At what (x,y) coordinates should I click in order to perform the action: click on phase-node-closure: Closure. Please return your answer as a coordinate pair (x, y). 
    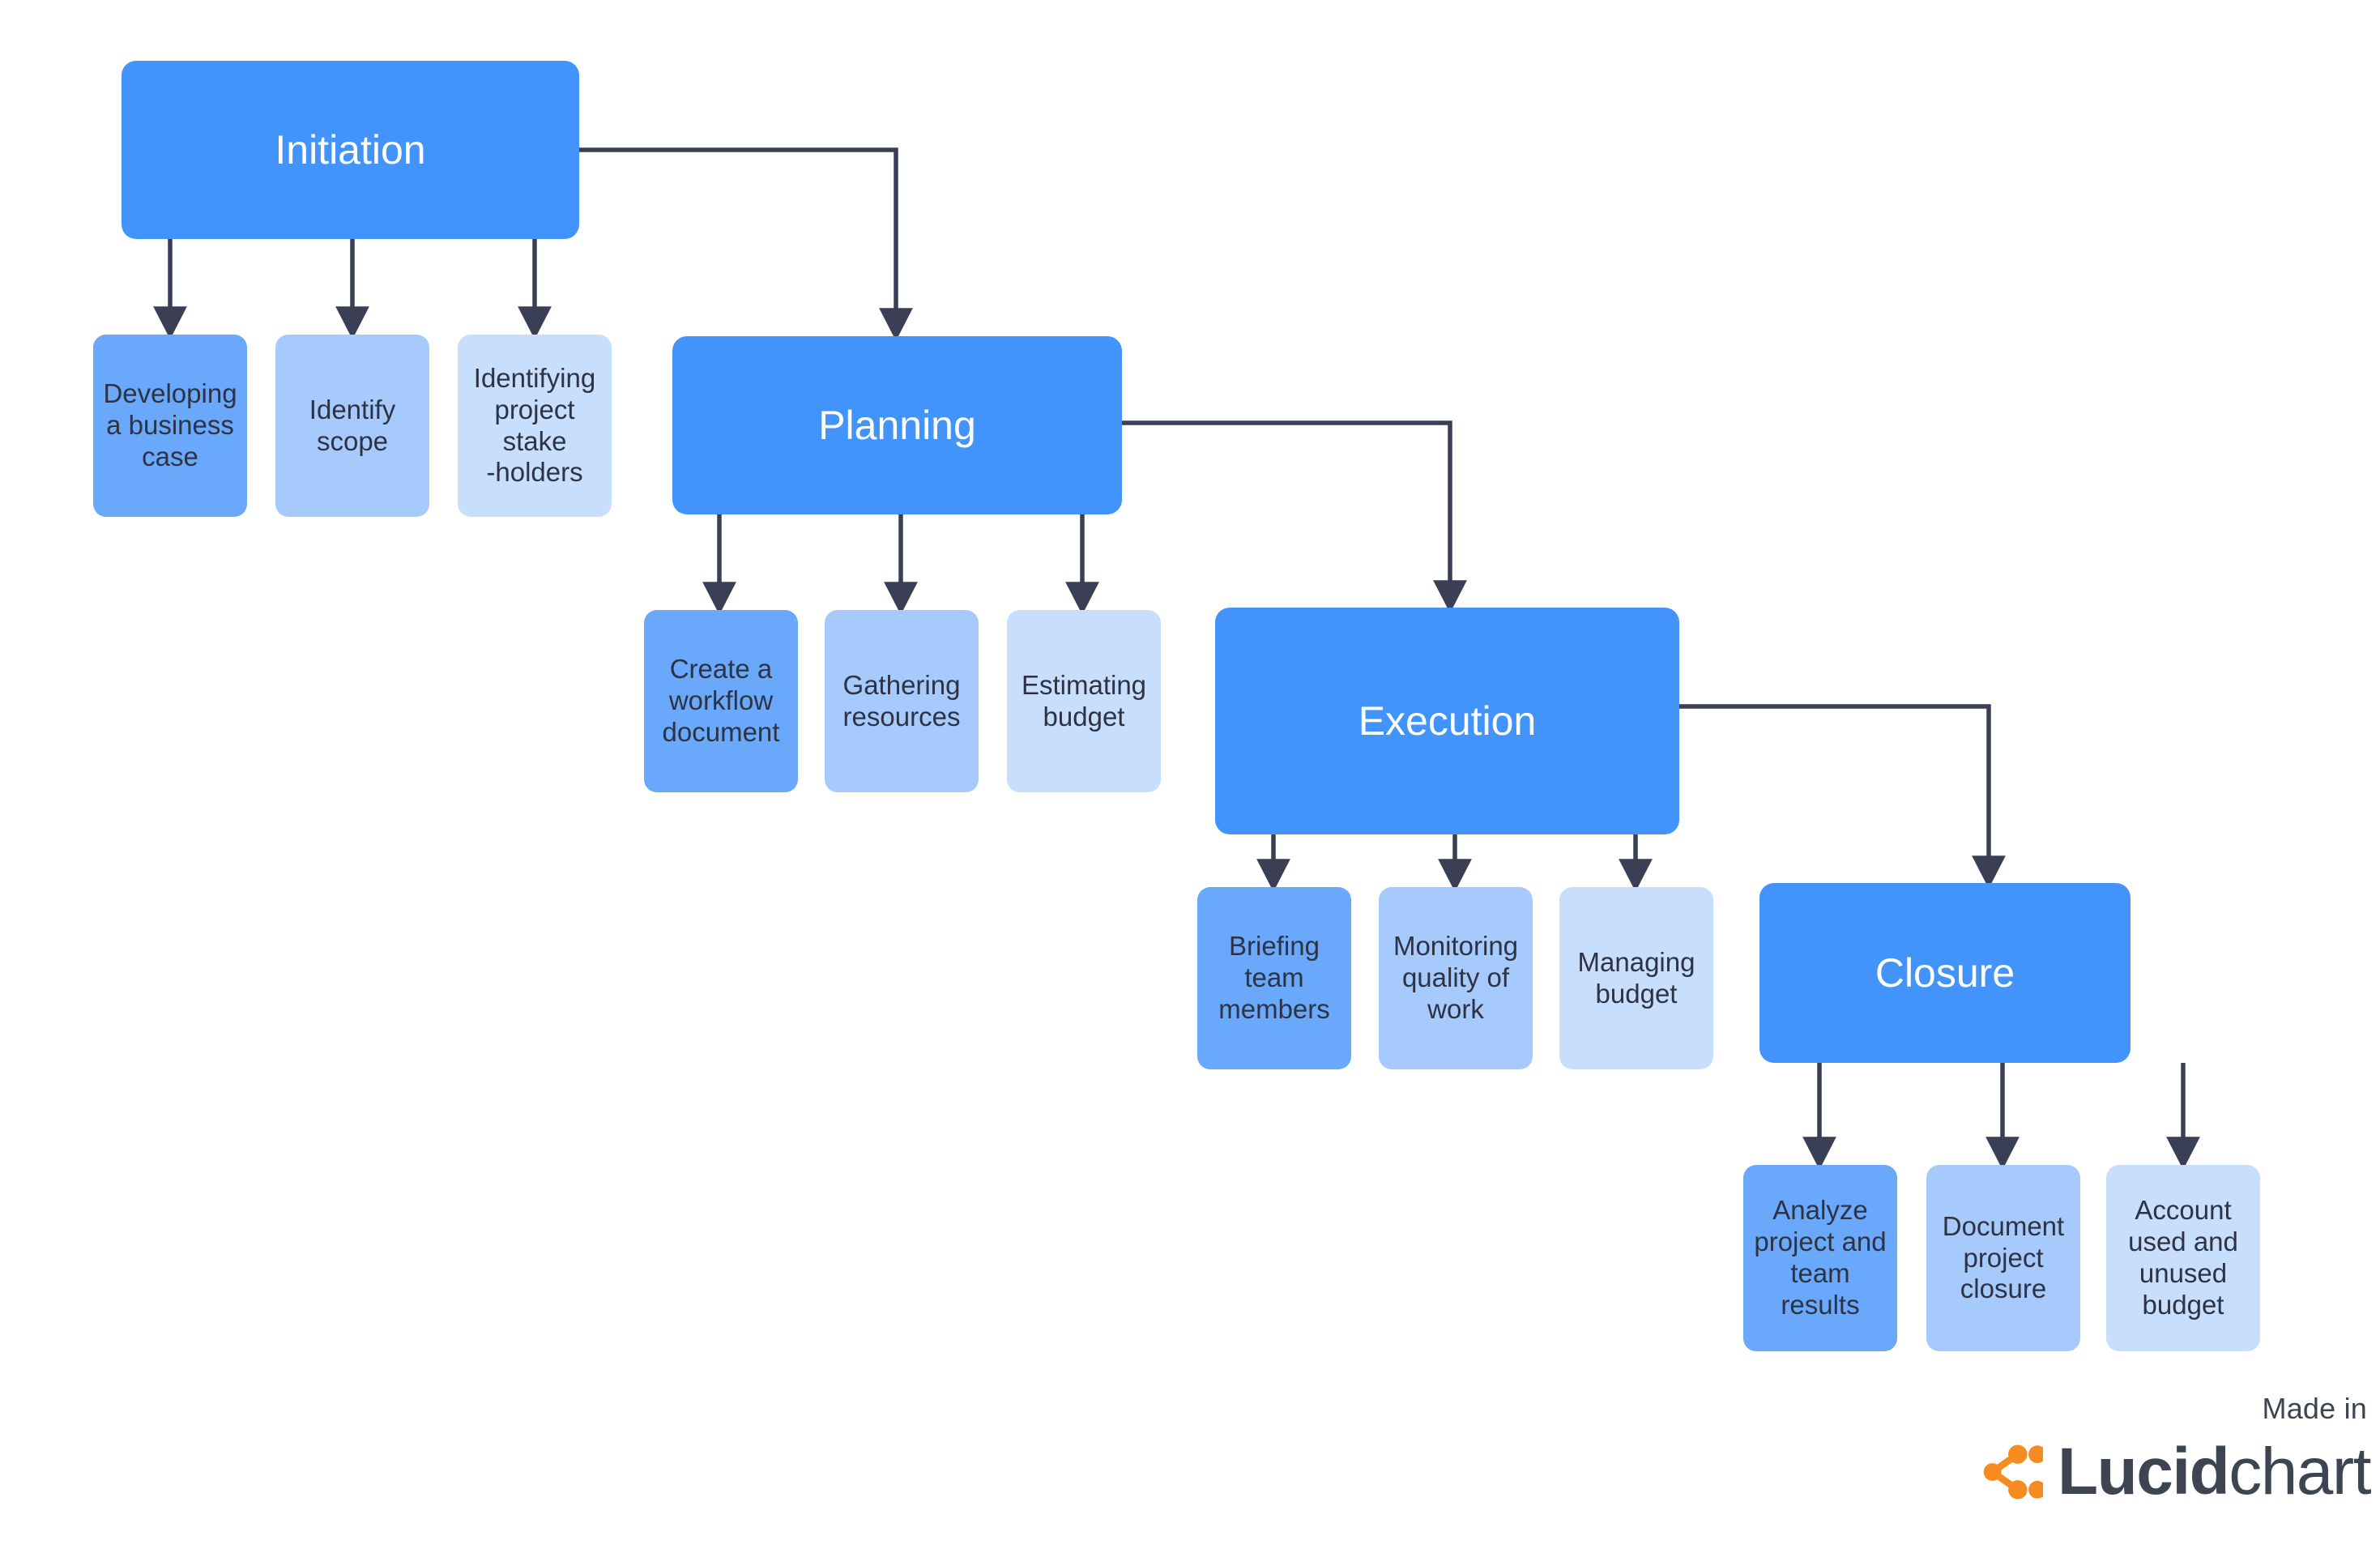
    Looking at the image, I should click on (1944, 973).